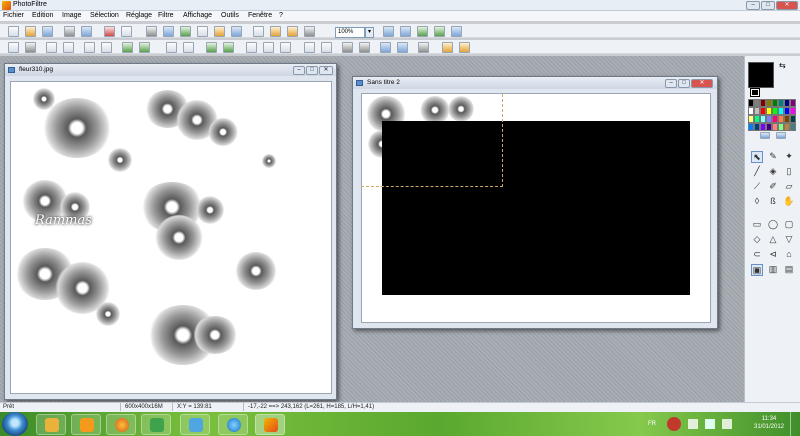 The image size is (800, 436). What do you see at coordinates (51, 47) in the screenshot?
I see `brightness-minus-icon` at bounding box center [51, 47].